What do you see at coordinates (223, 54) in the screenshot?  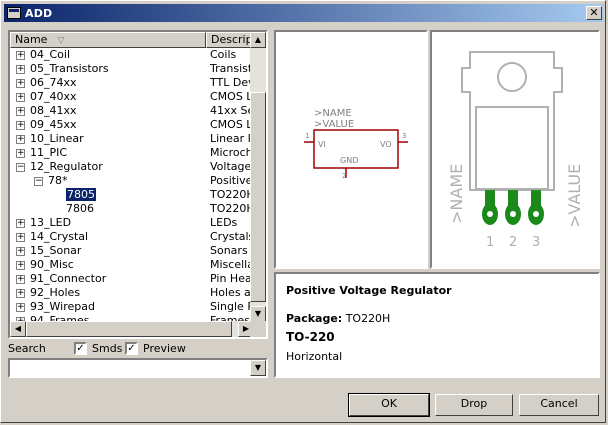 I see `tree-row-description: Coils` at bounding box center [223, 54].